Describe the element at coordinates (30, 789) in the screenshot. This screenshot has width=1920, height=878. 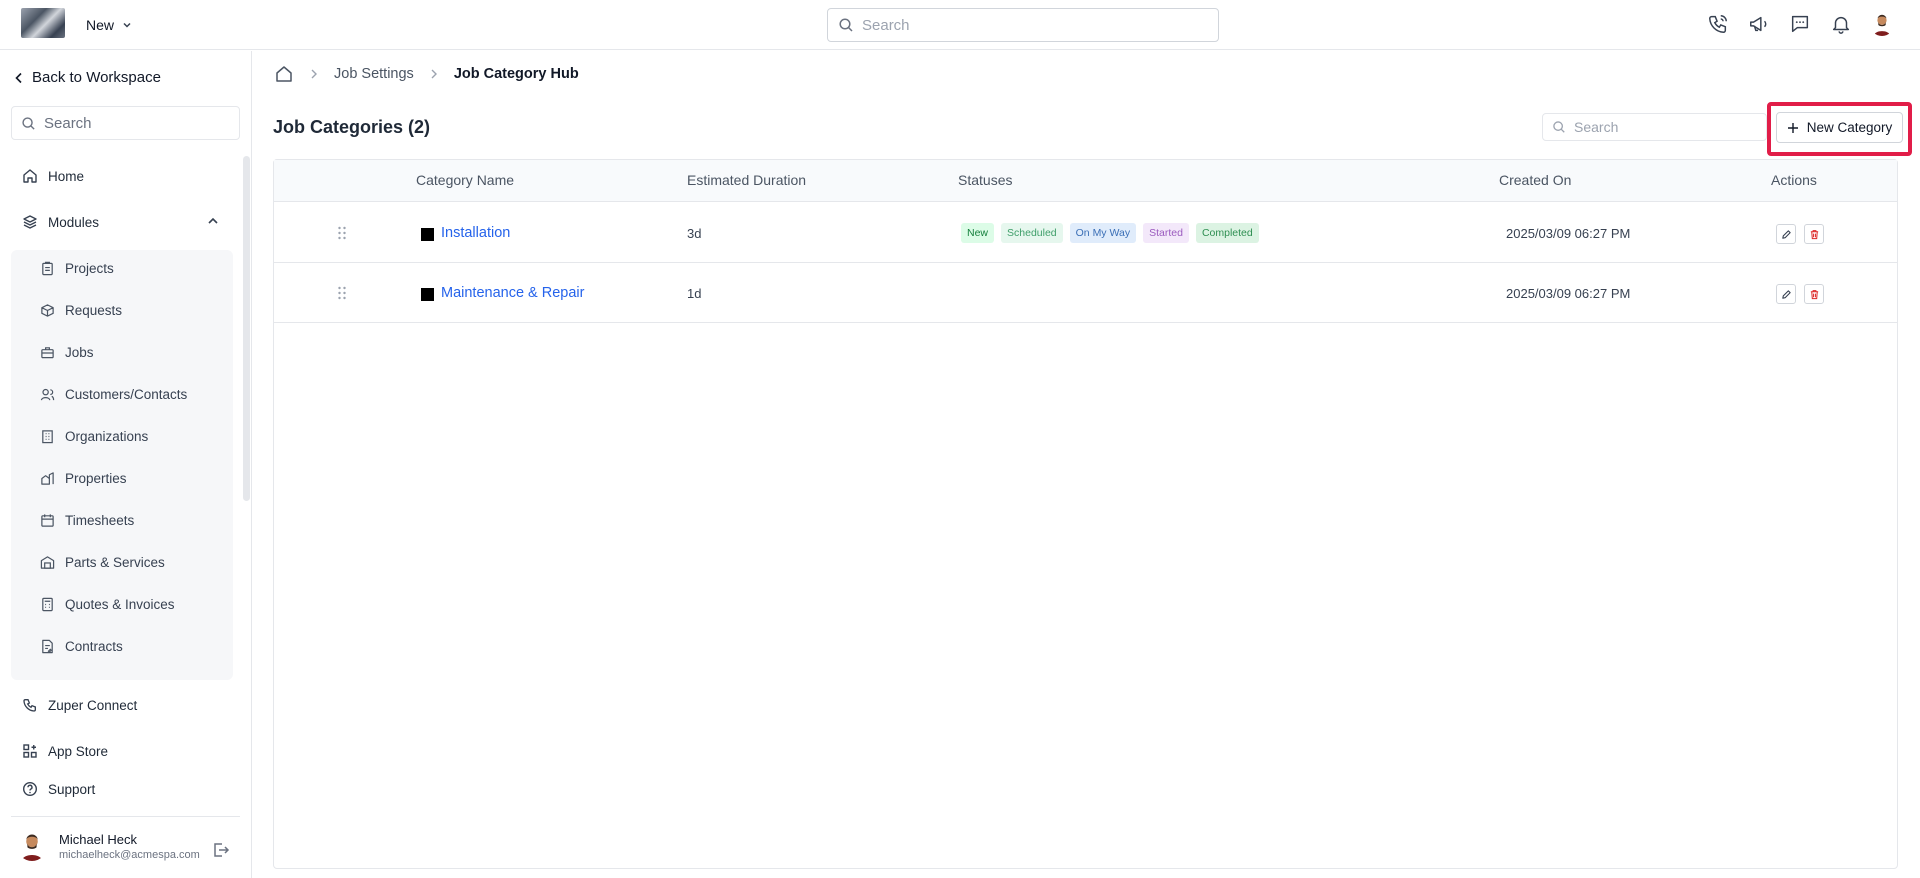
I see `help-circle-icon` at that location.